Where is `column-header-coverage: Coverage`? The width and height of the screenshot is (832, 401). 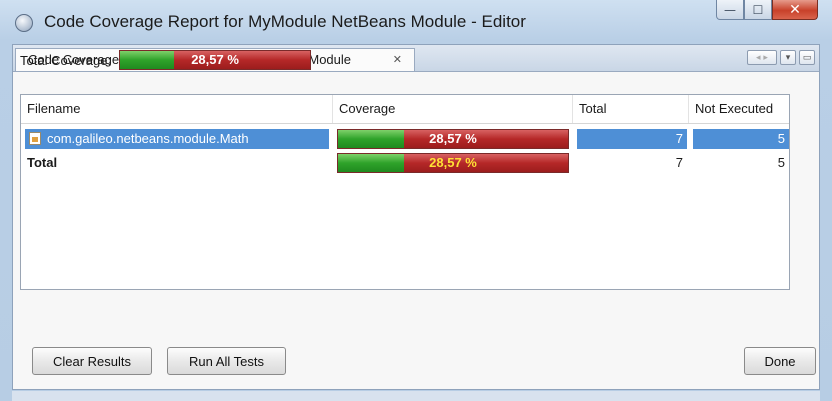 column-header-coverage: Coverage is located at coordinates (453, 109).